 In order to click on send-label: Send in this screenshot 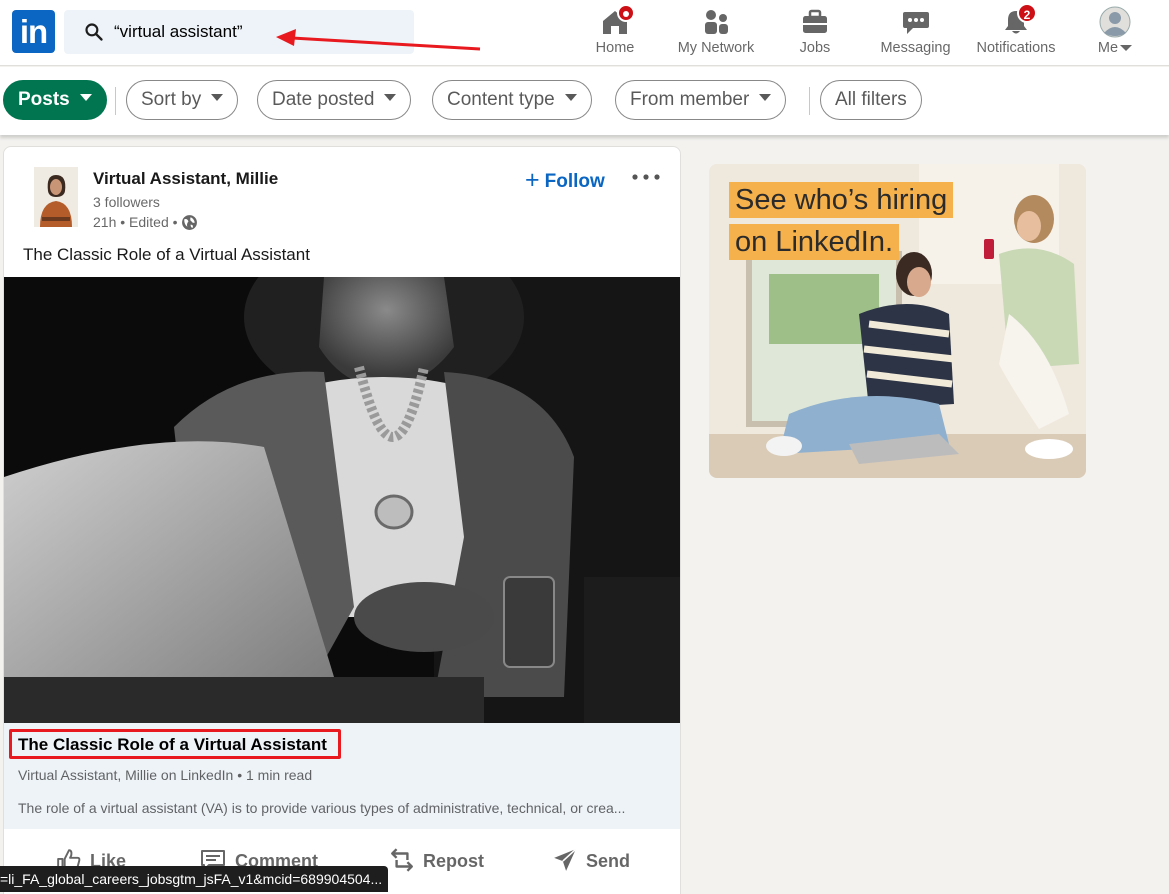, I will do `click(608, 860)`.